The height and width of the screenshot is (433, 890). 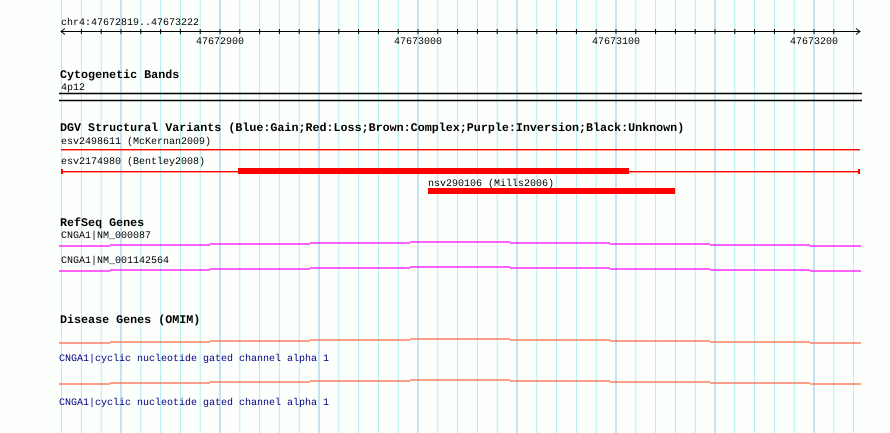 I want to click on track-title: RefSeq Genes, so click(x=102, y=223).